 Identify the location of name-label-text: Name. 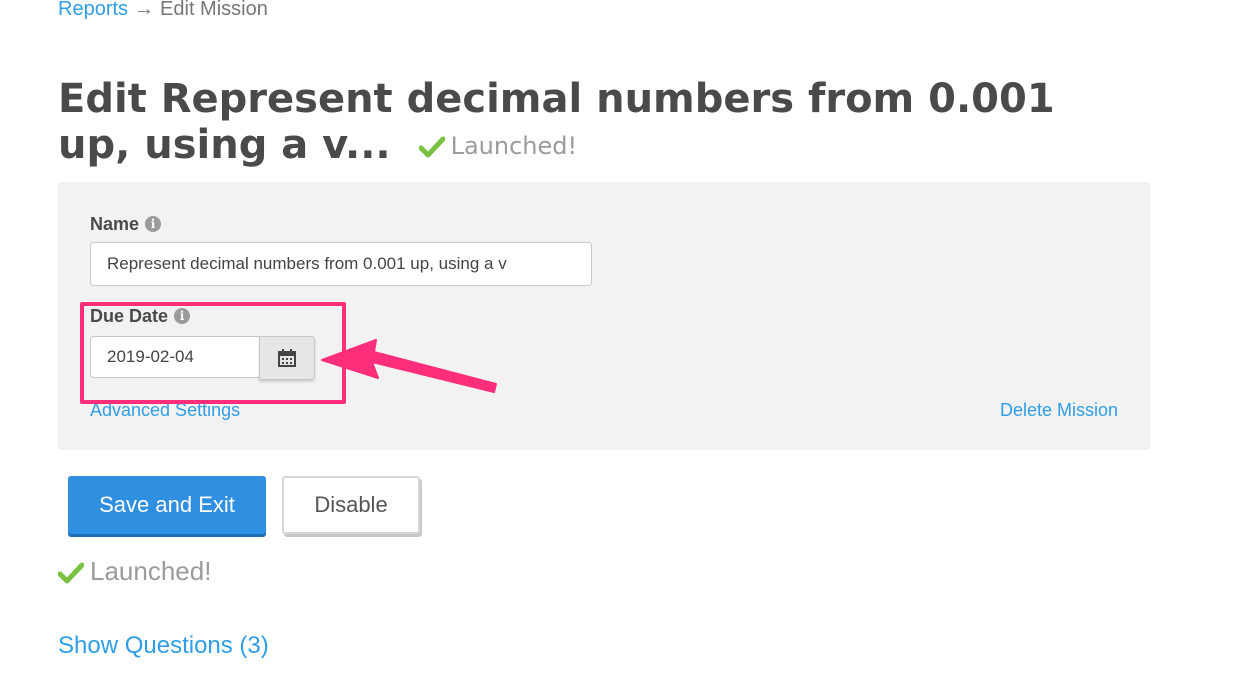
(115, 224).